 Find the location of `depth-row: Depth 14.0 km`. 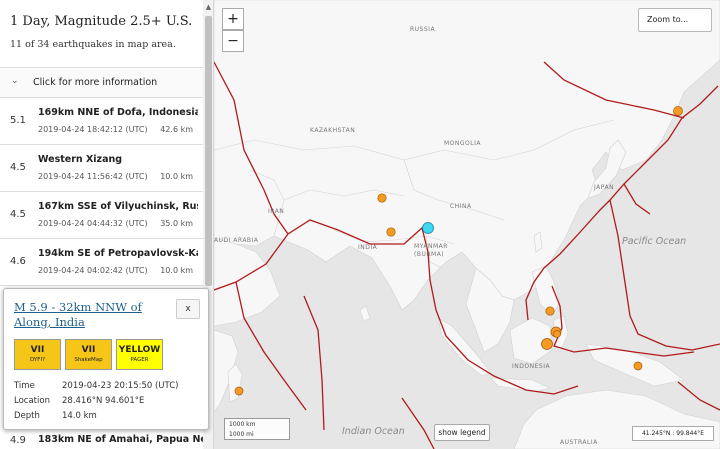

depth-row: Depth 14.0 km is located at coordinates (55, 416).